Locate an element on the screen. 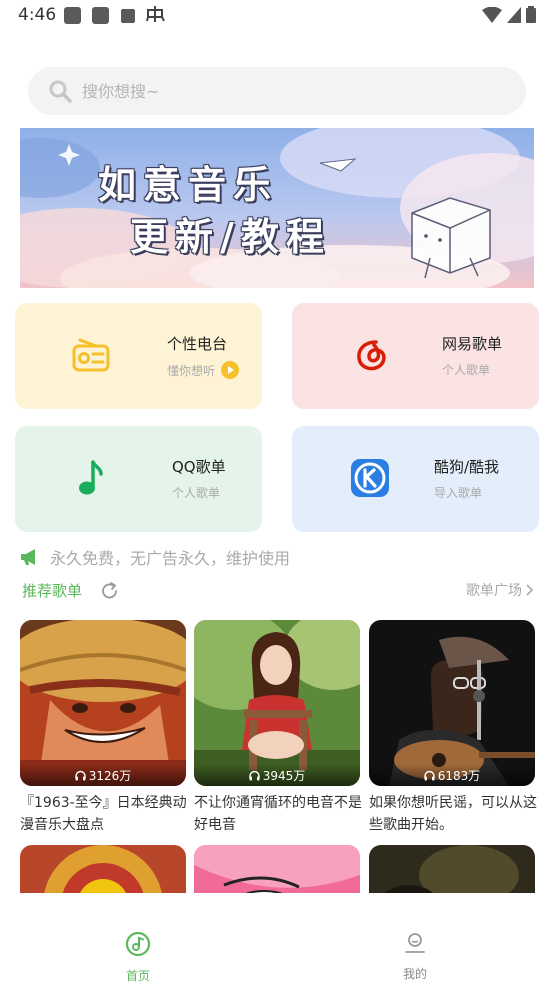 The width and height of the screenshot is (554, 985). card-title: 个性电台 is located at coordinates (197, 344).